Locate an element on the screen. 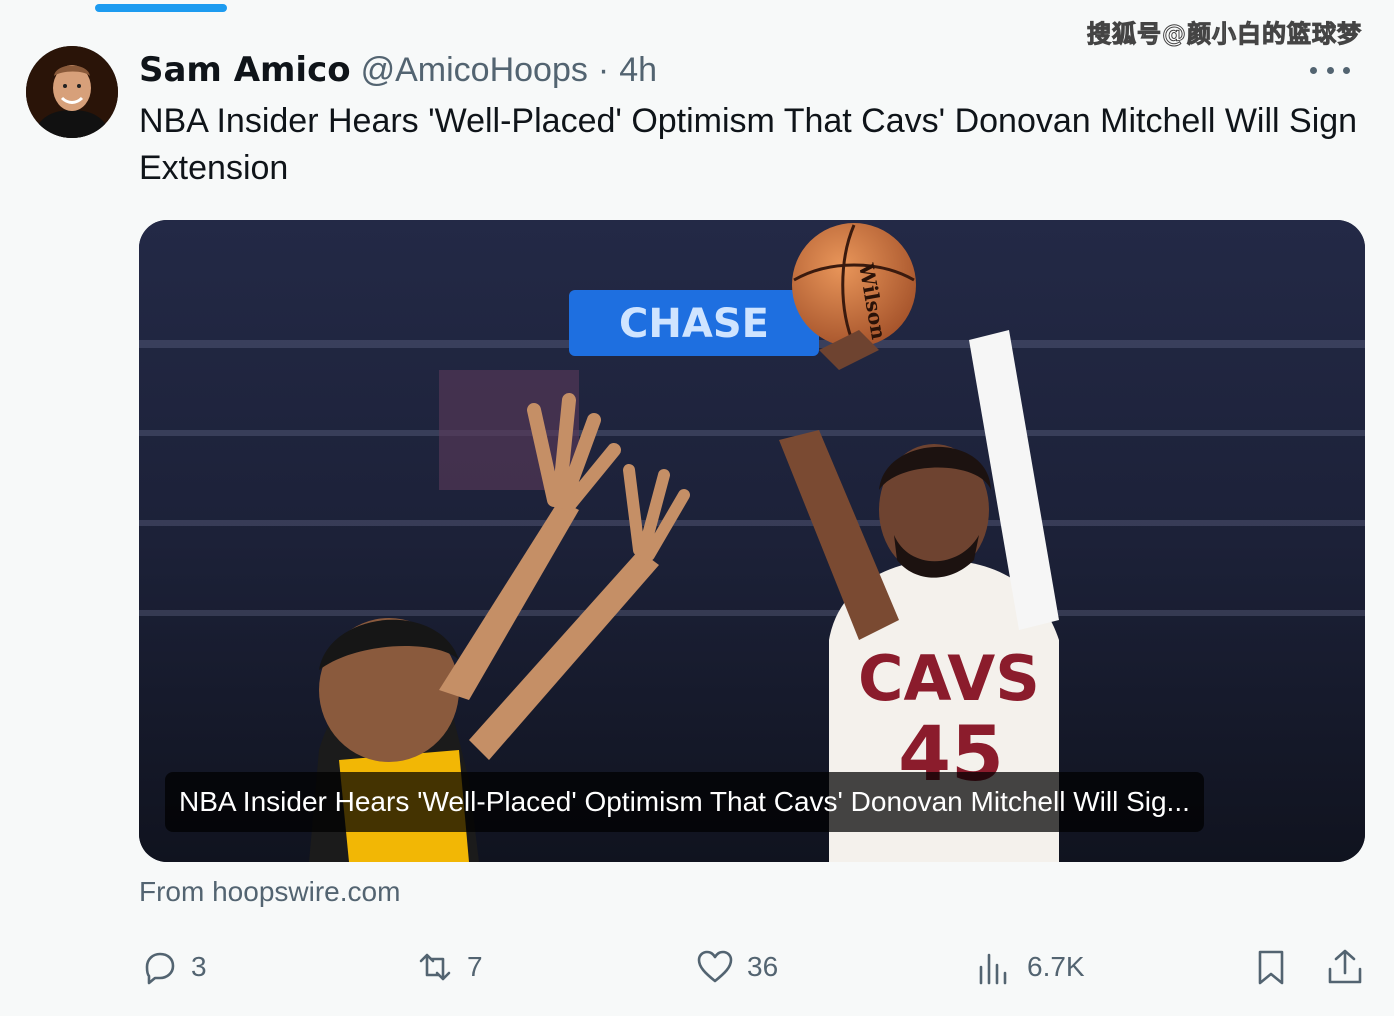 The height and width of the screenshot is (1016, 1394). views-count: 6.7K is located at coordinates (1056, 966).